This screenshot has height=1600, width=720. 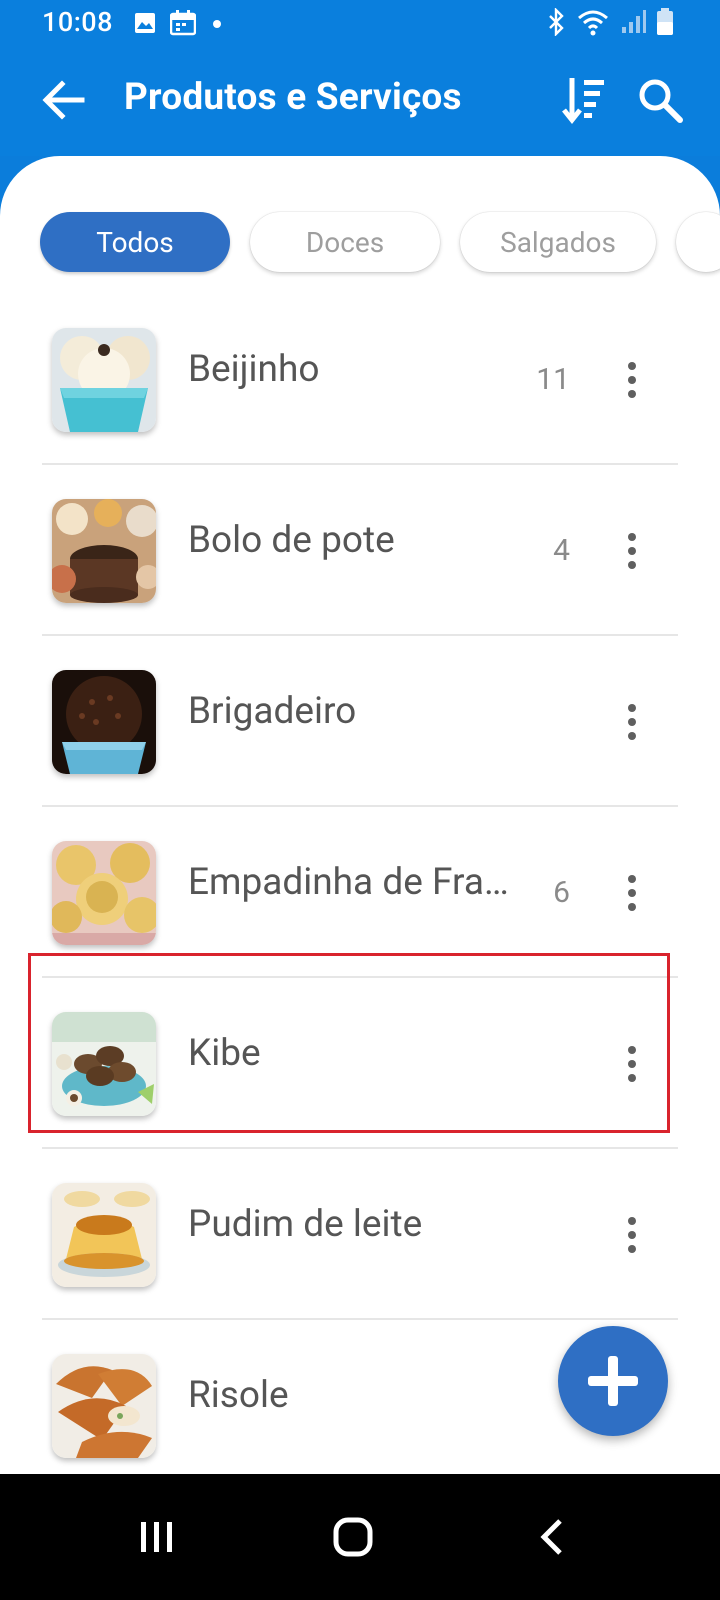 I want to click on app-bar: Produtos e Serviços, so click(x=360, y=101).